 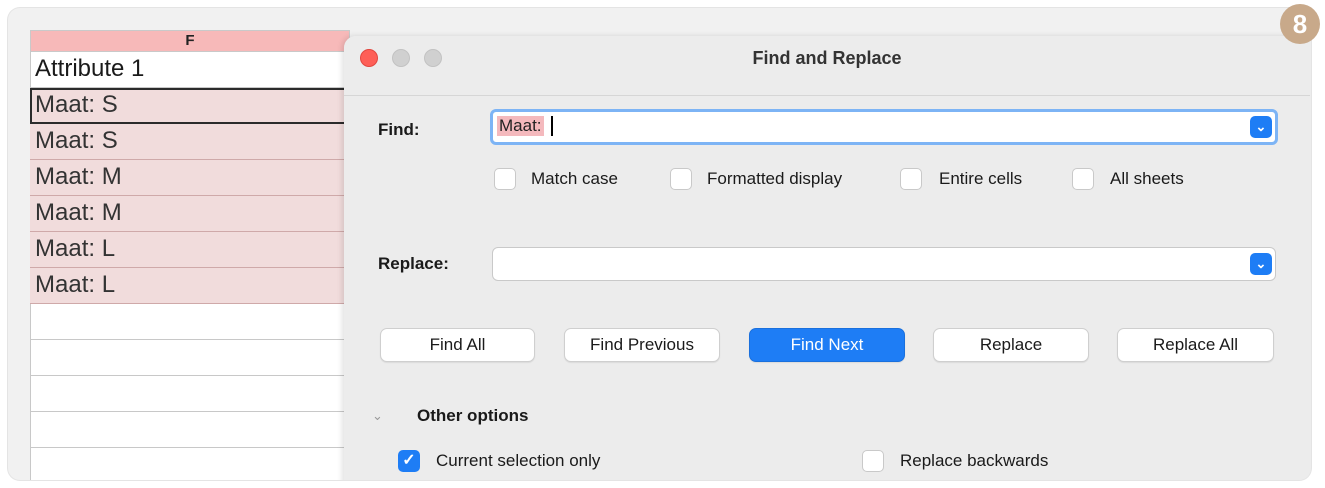 I want to click on replace-button: Replace, so click(x=1011, y=345).